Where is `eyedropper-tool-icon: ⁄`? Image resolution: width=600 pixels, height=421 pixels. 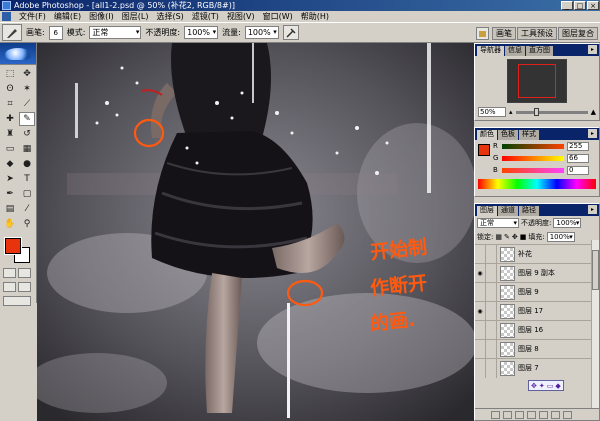 eyedropper-tool-icon: ⁄ is located at coordinates (27, 209).